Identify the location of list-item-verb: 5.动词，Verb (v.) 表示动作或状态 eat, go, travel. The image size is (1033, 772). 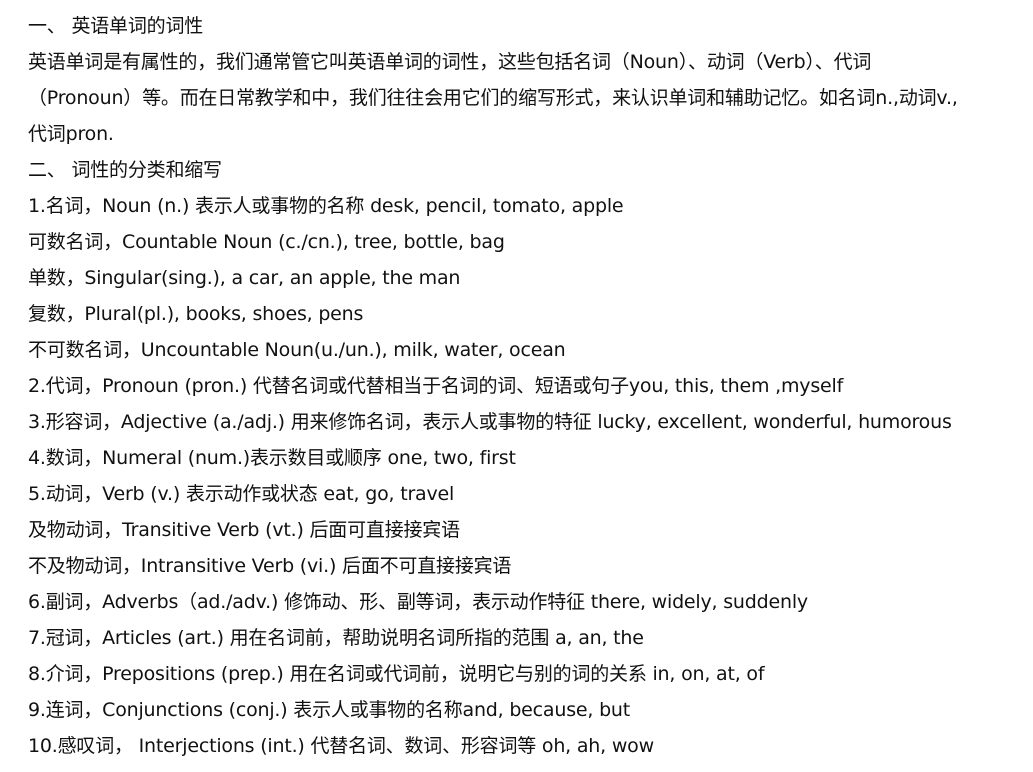
(241, 494).